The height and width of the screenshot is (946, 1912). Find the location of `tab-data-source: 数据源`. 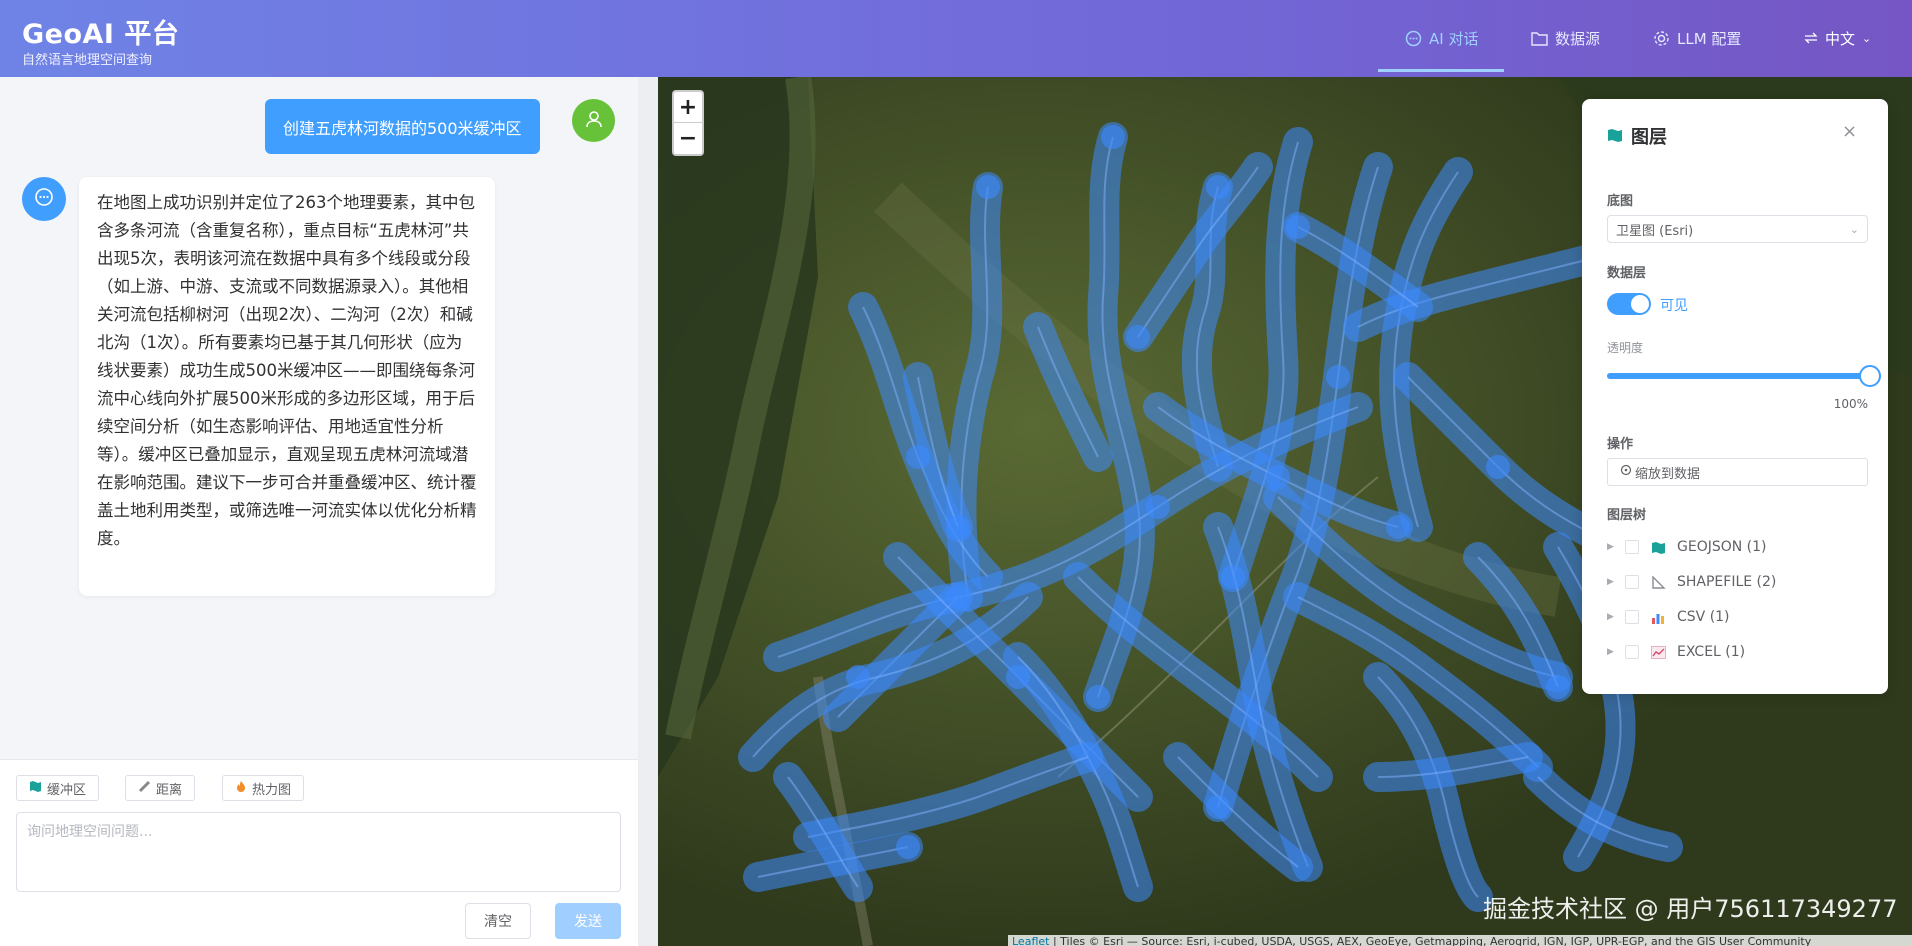

tab-data-source: 数据源 is located at coordinates (1565, 38).